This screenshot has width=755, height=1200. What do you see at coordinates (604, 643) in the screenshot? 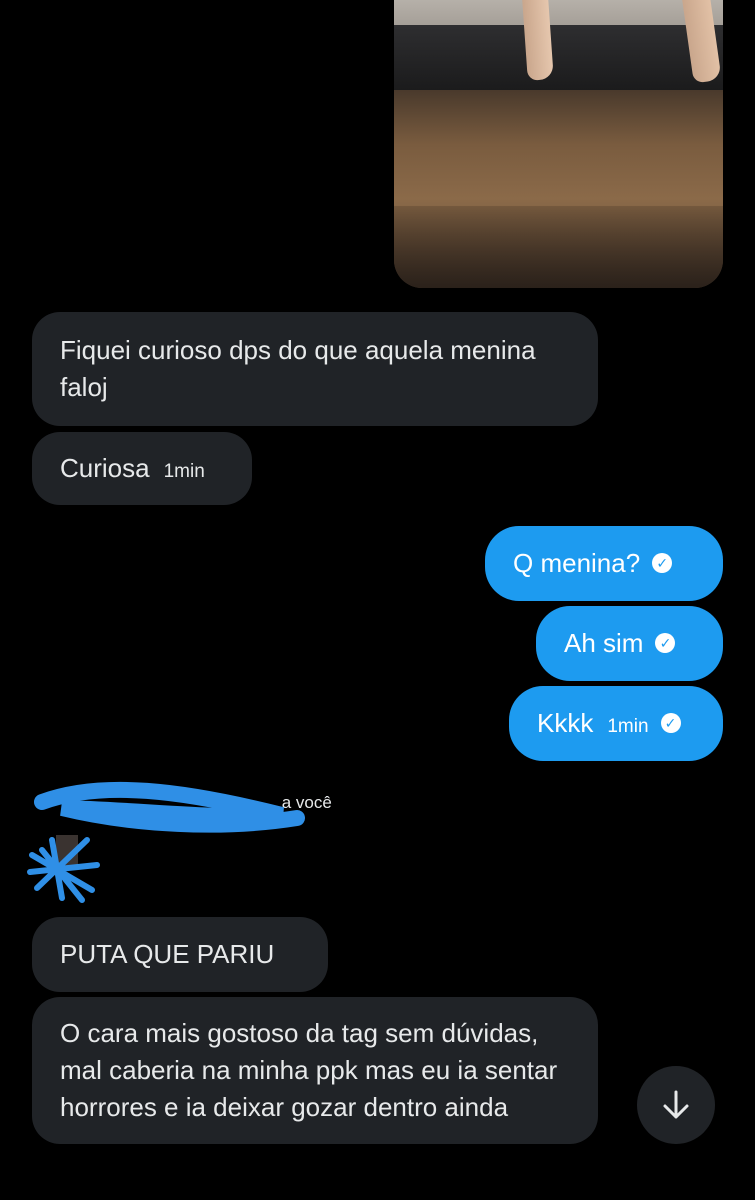
I see `message-text: Ah sim` at bounding box center [604, 643].